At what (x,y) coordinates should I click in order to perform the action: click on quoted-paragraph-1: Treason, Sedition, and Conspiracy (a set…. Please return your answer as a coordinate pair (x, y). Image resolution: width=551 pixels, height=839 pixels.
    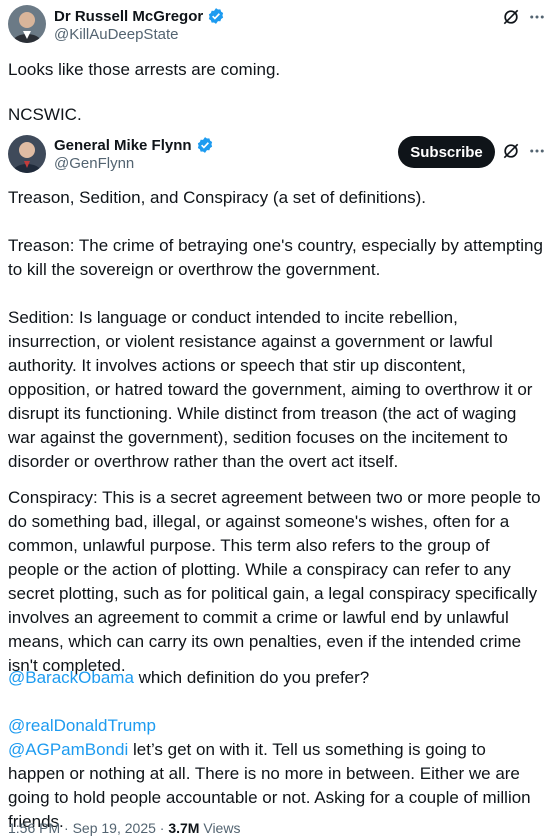
    Looking at the image, I should click on (217, 197).